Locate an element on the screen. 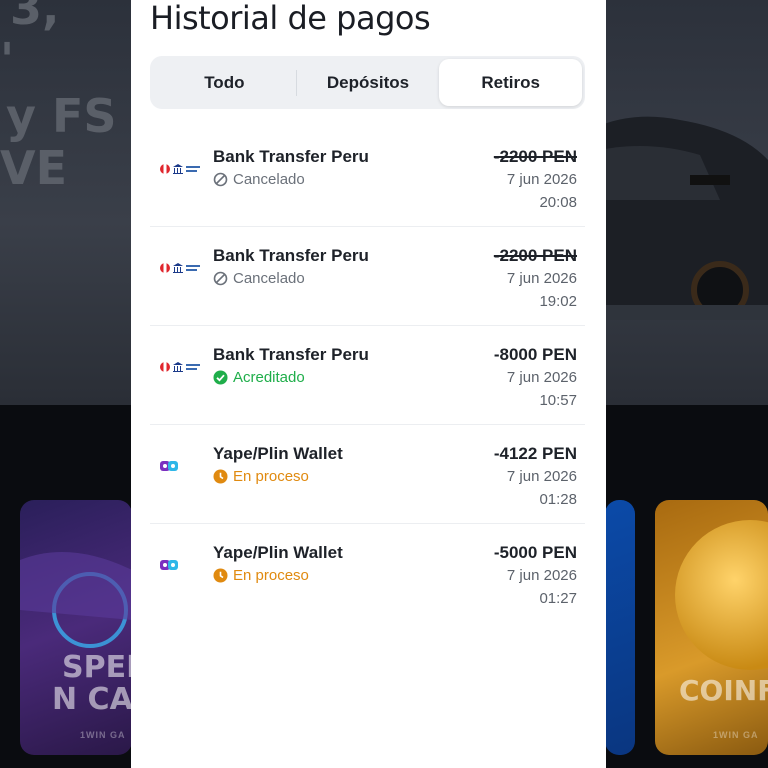  game-card-title: COINF is located at coordinates (723, 690).